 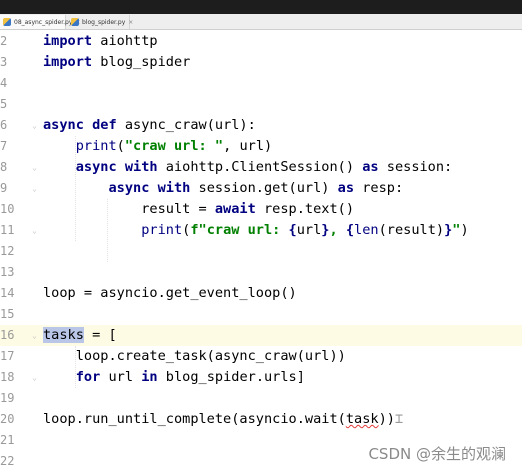 I want to click on python-file-icon, so click(x=7, y=22).